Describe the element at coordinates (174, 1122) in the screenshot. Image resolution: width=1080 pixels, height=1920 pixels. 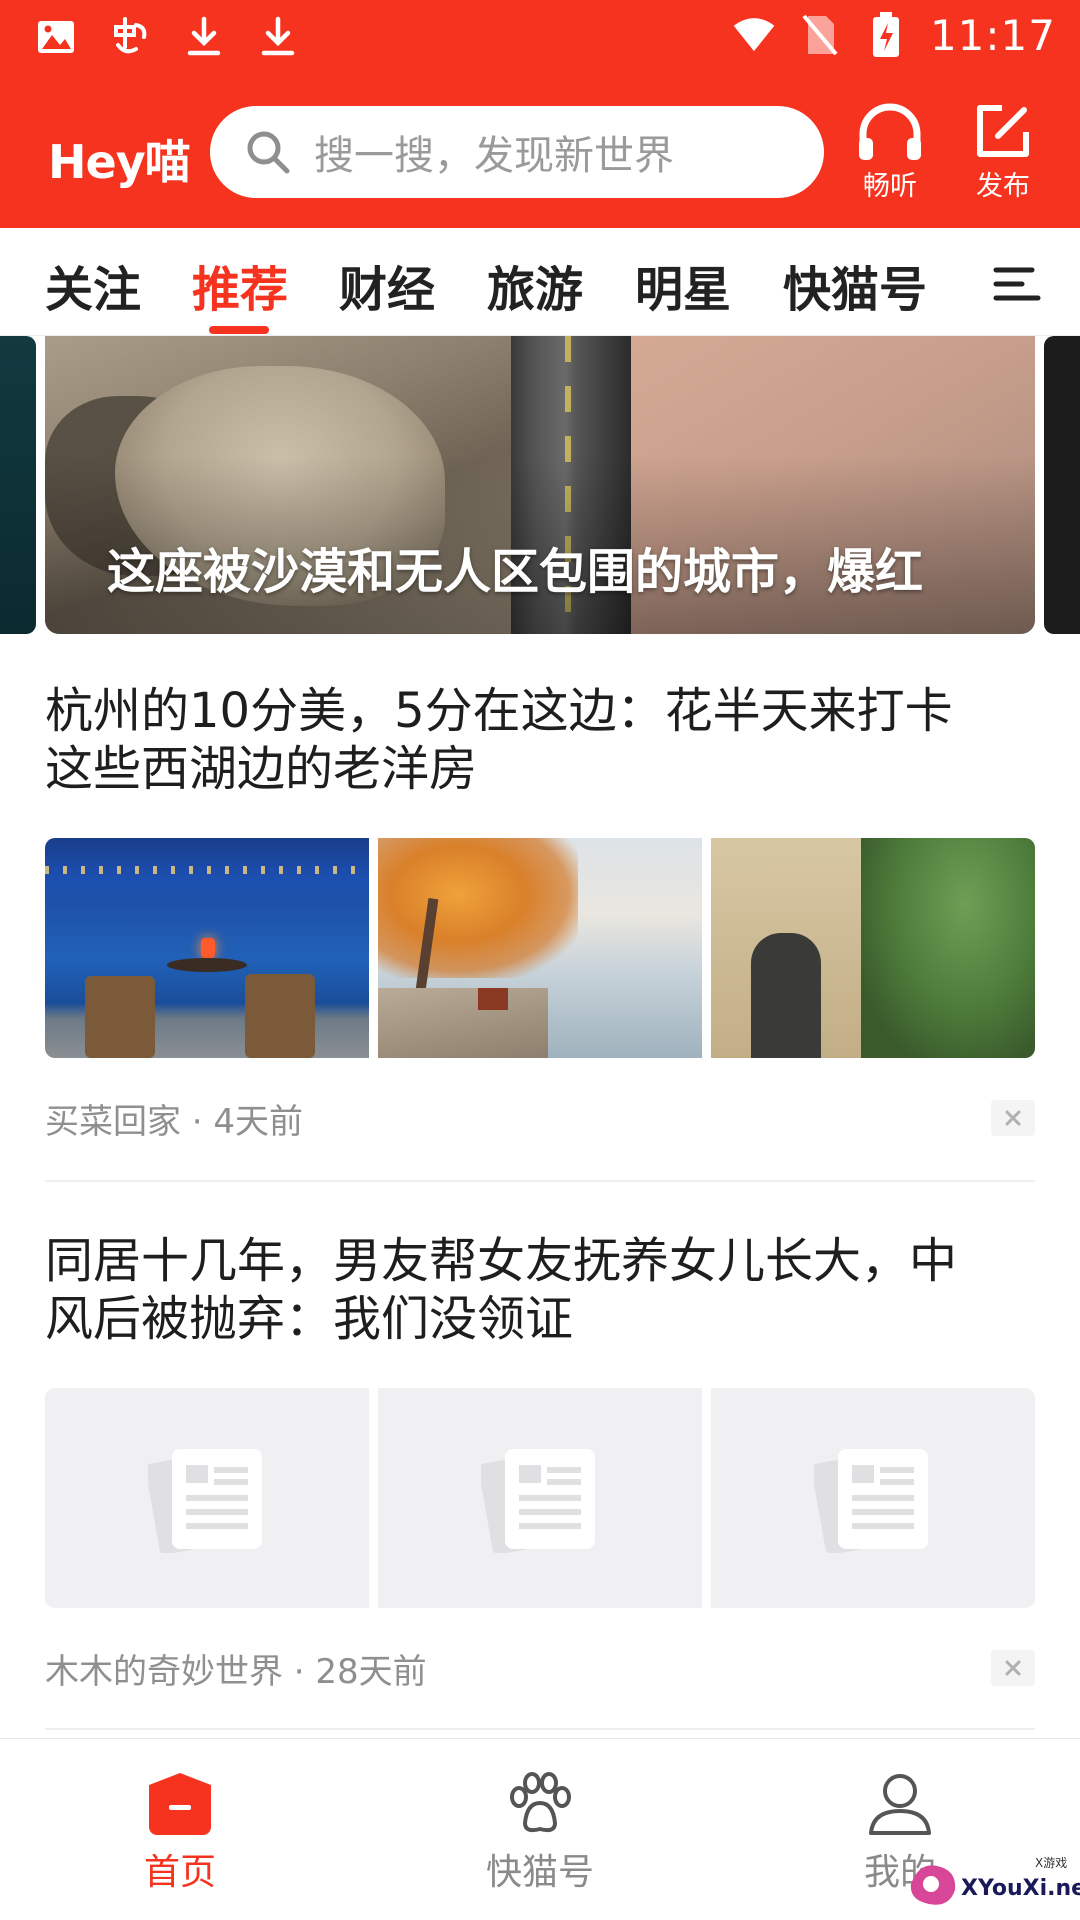
I see `article-meta: 买菜回家 · 4天前` at that location.